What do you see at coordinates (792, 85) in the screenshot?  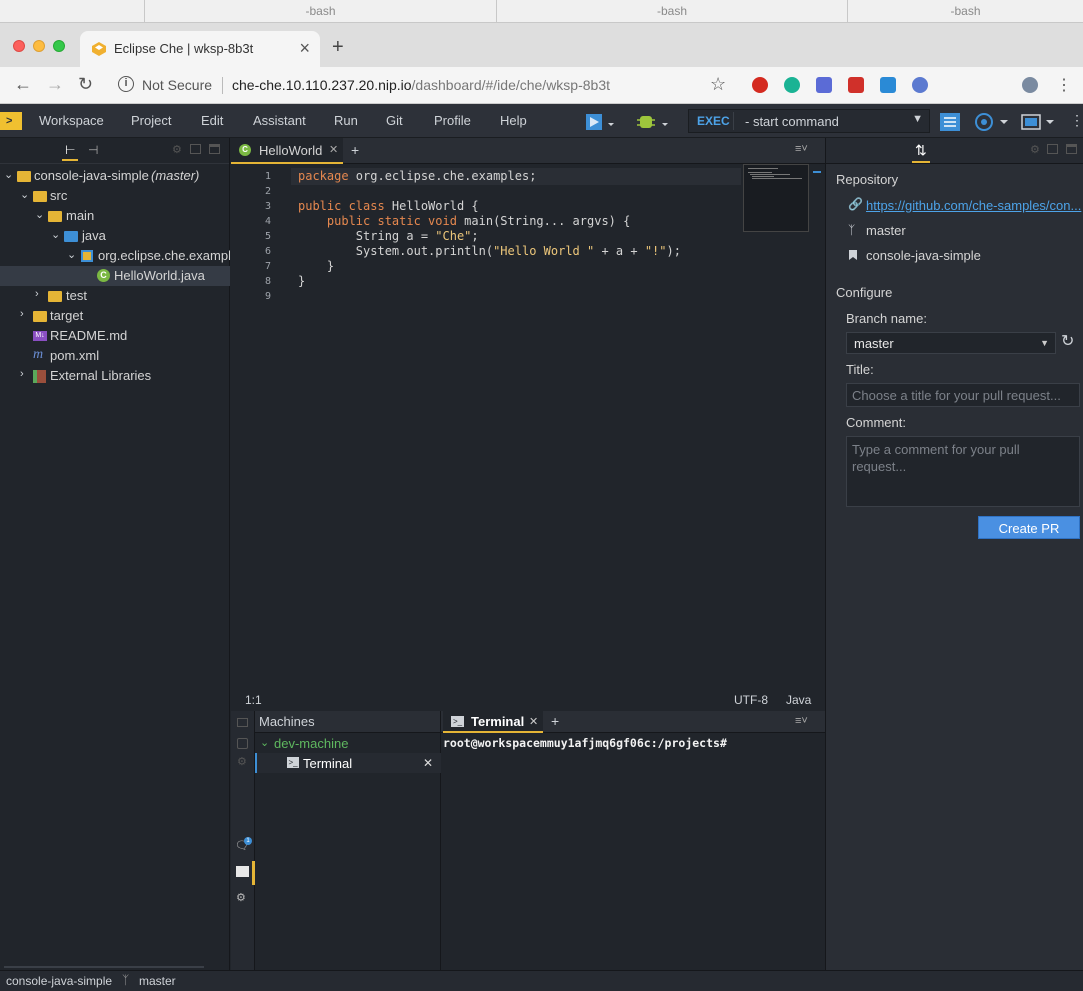 I see `m-extension-icon` at bounding box center [792, 85].